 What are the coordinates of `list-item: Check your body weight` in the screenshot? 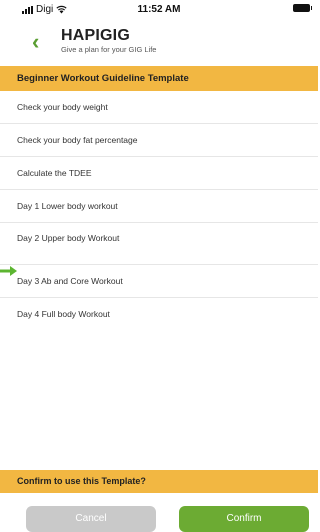 It's located at (159, 107).